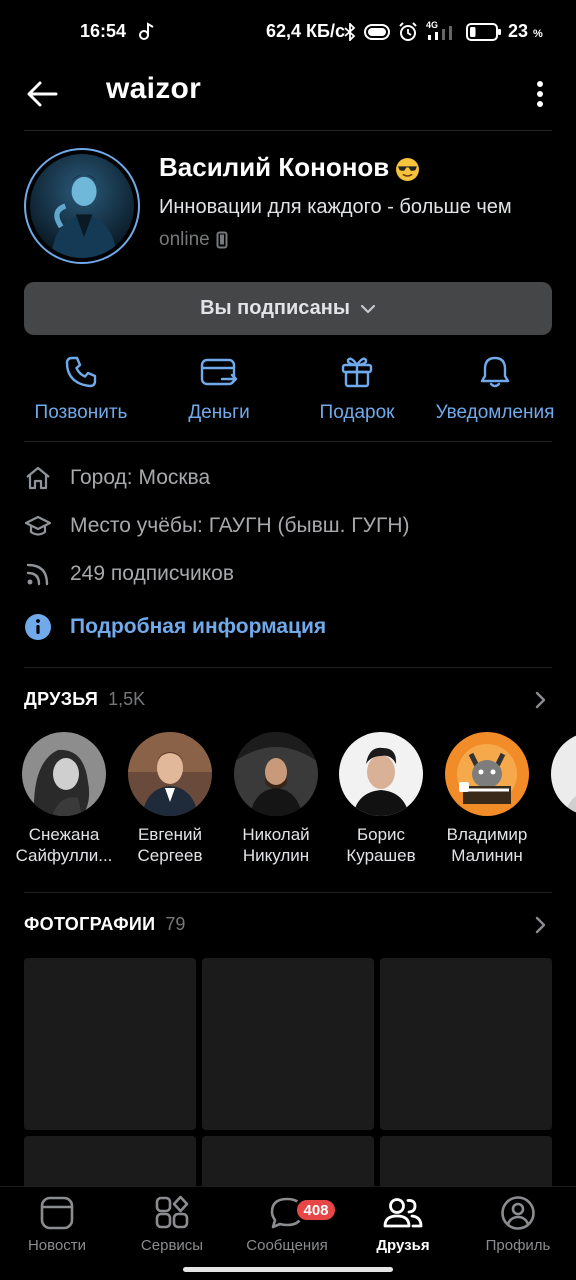  What do you see at coordinates (440, 33) in the screenshot?
I see `signal-icon` at bounding box center [440, 33].